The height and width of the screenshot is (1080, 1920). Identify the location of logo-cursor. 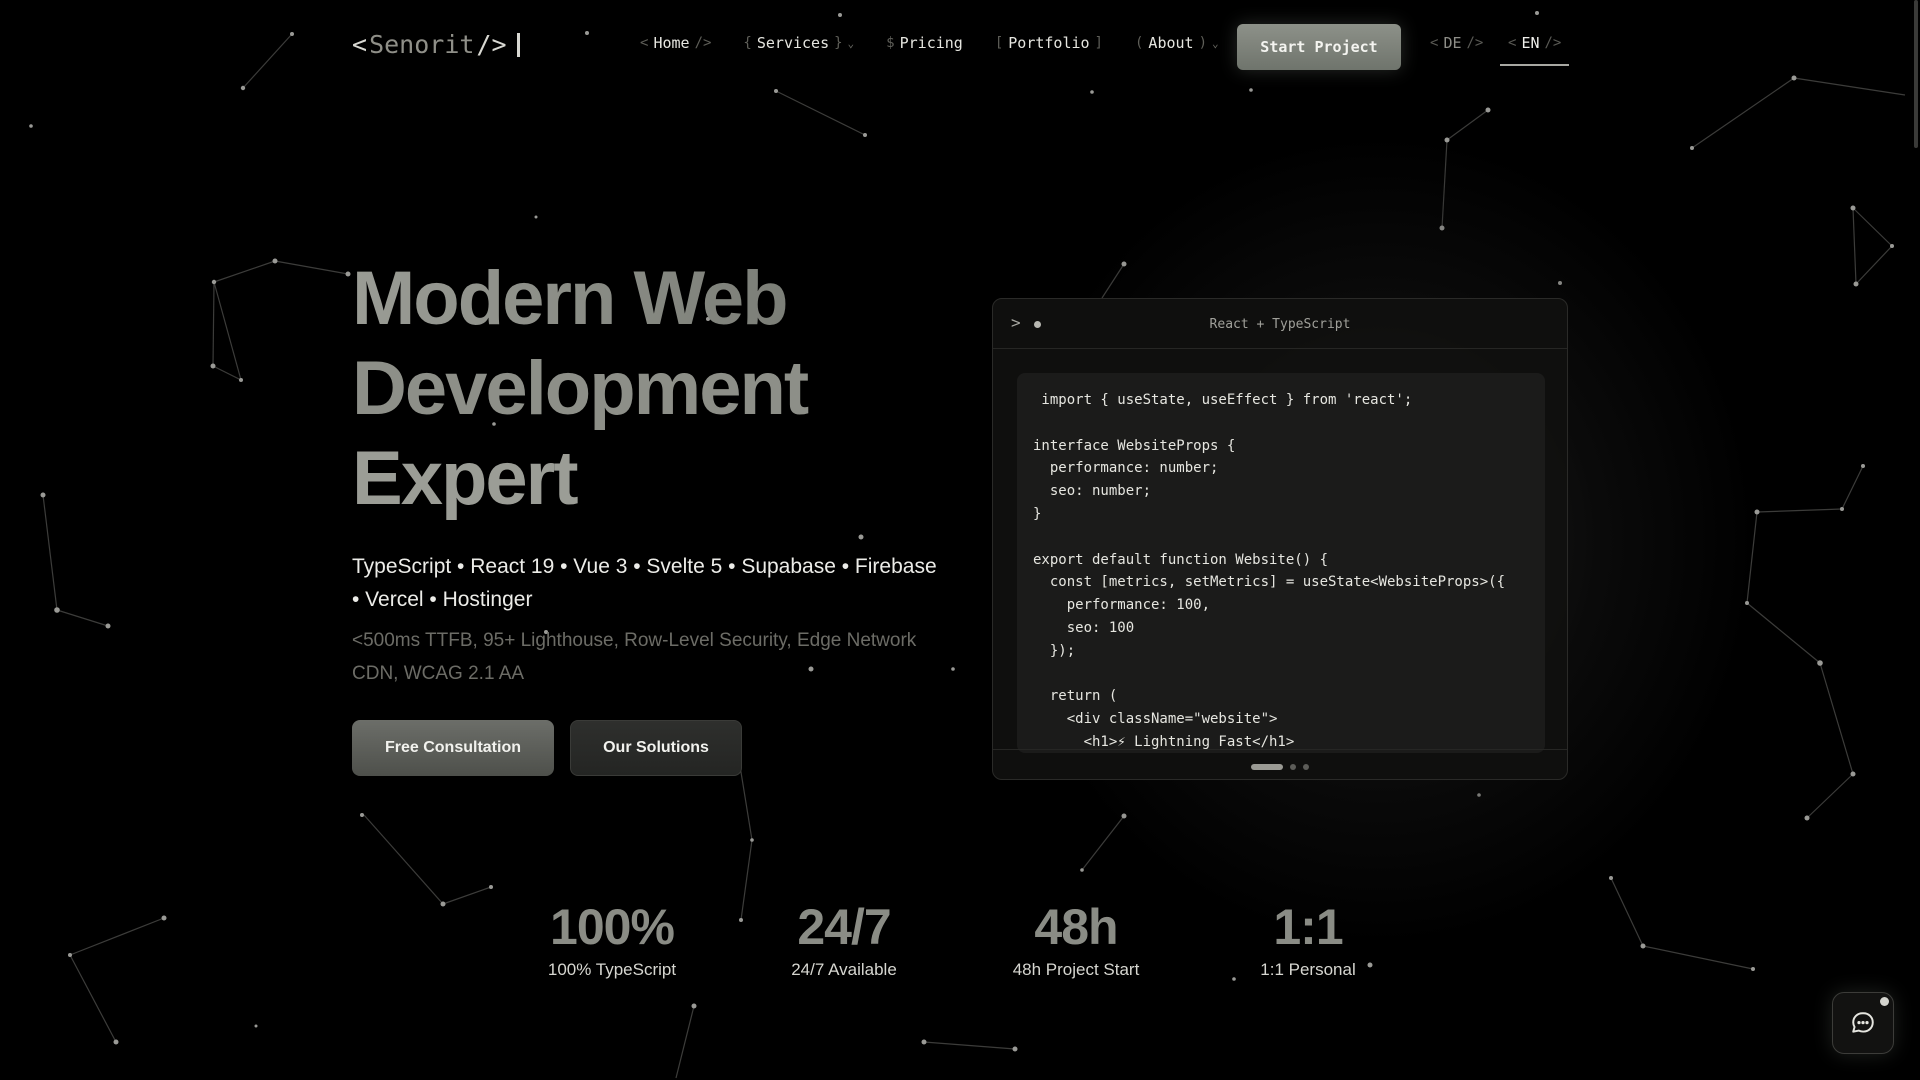
(518, 44).